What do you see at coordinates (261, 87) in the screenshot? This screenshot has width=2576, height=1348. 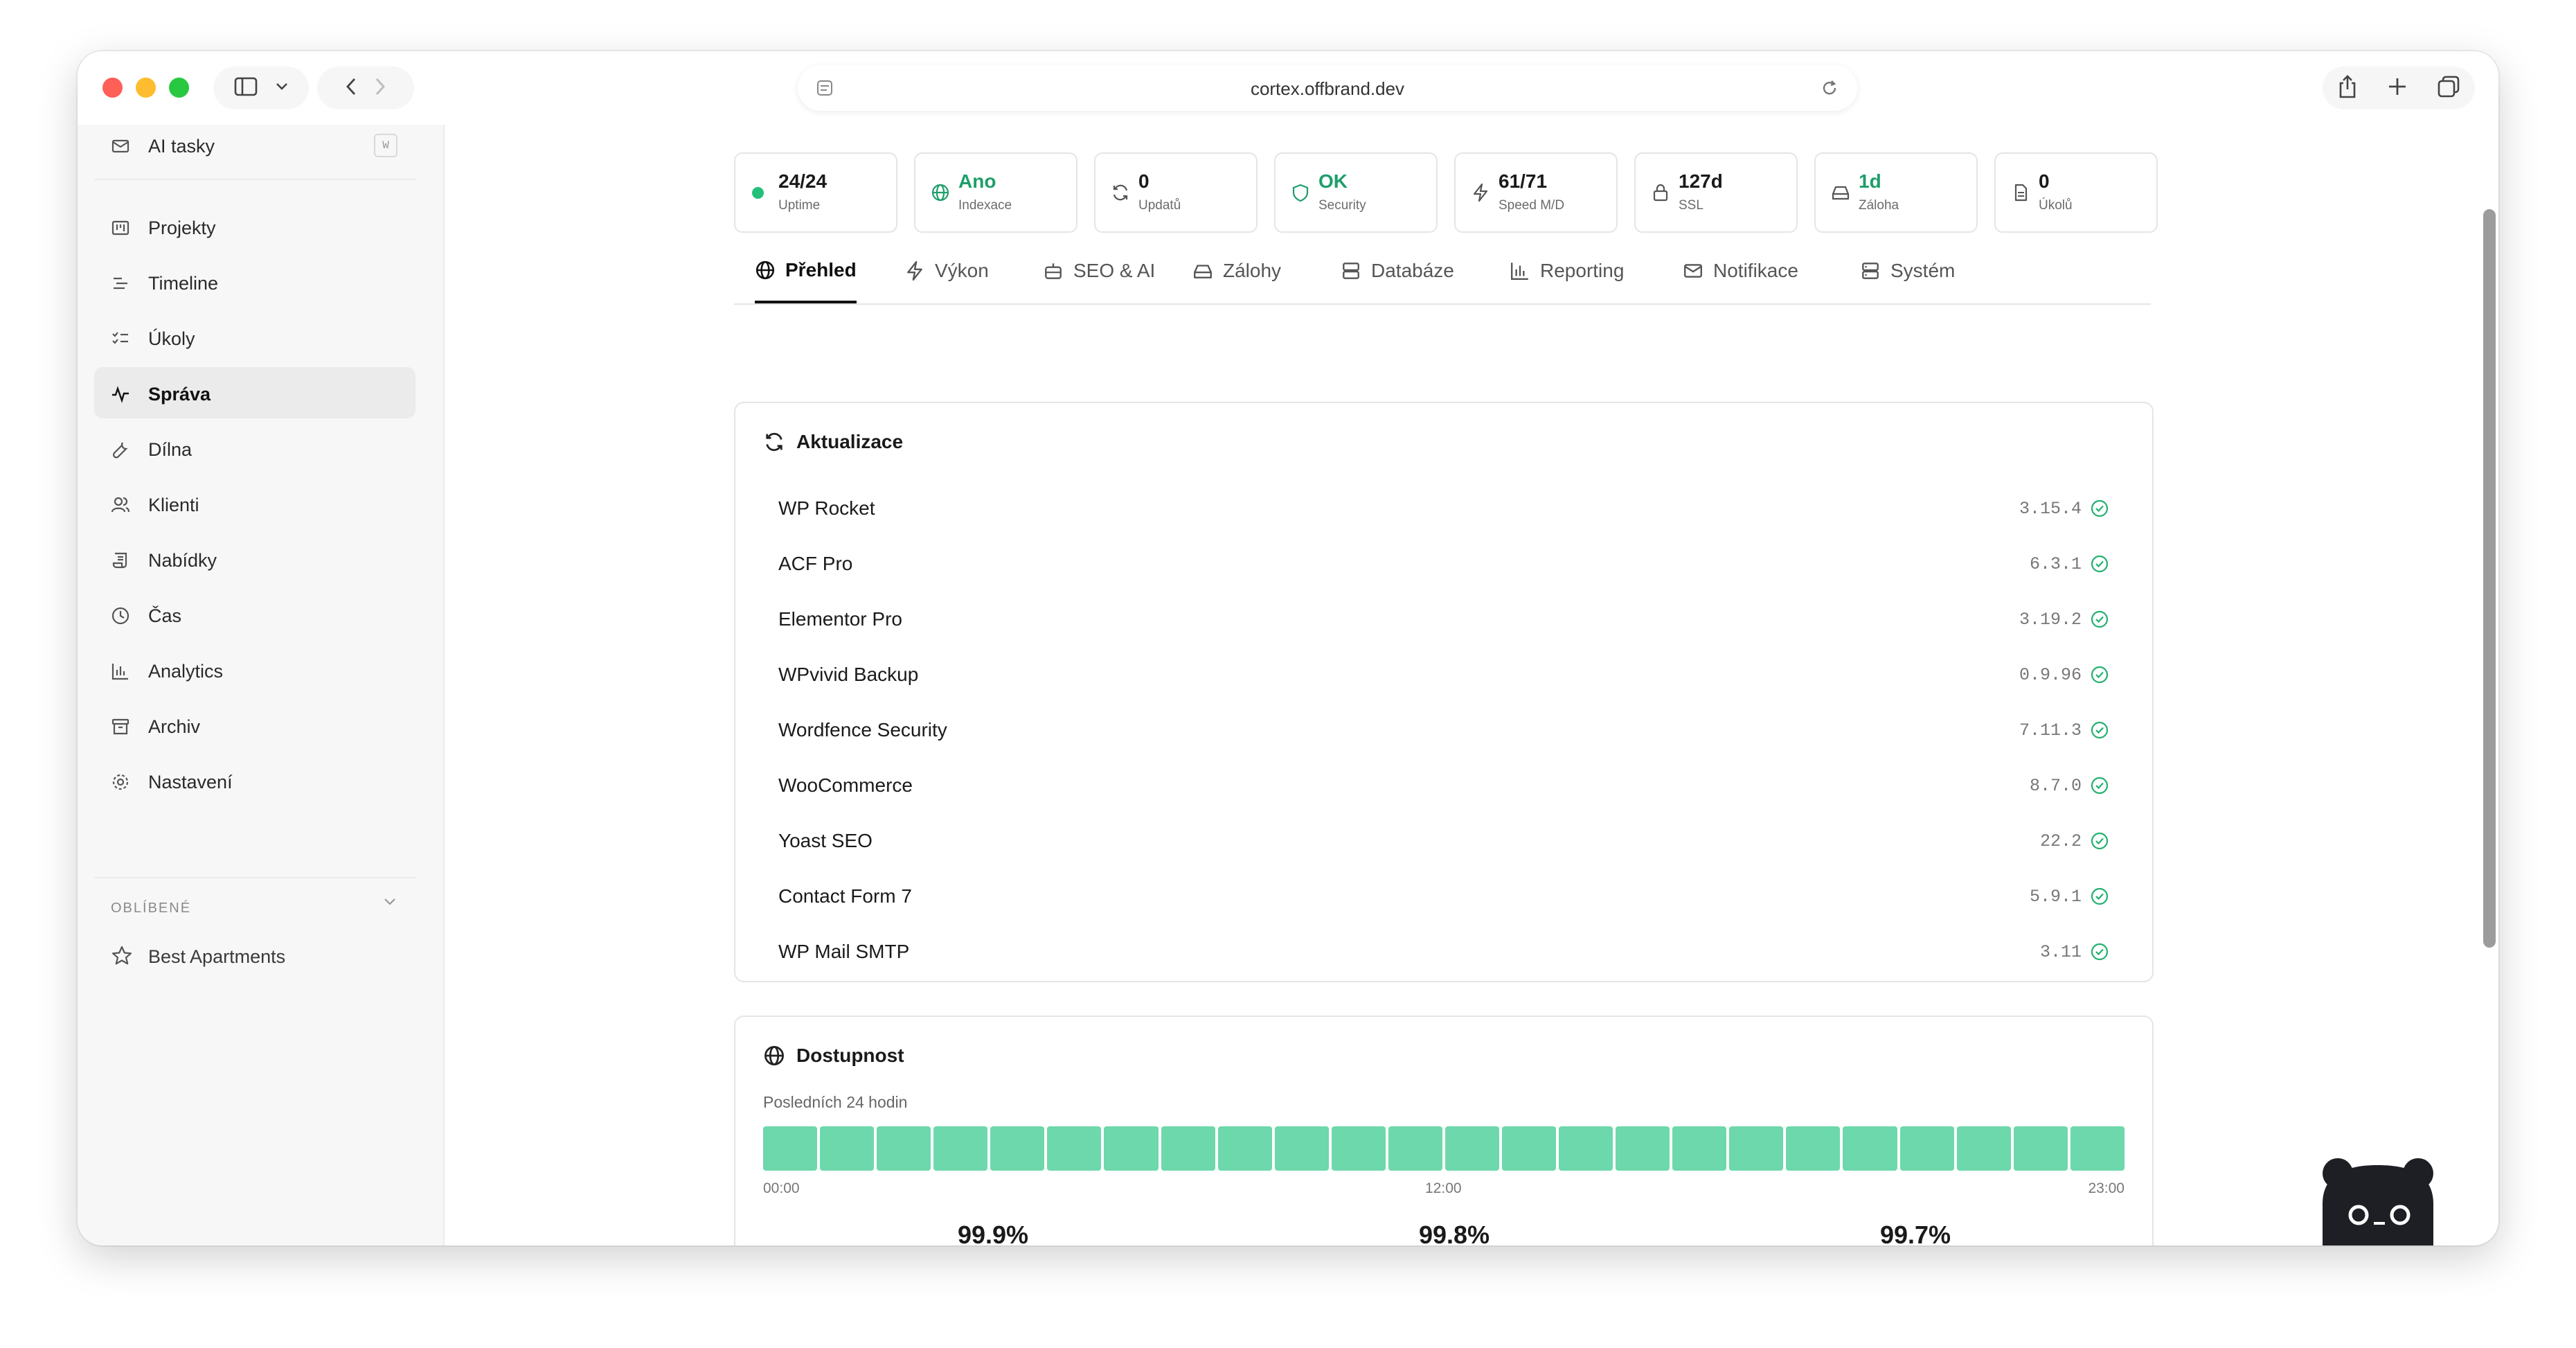 I see `sidebar-toggle-button` at bounding box center [261, 87].